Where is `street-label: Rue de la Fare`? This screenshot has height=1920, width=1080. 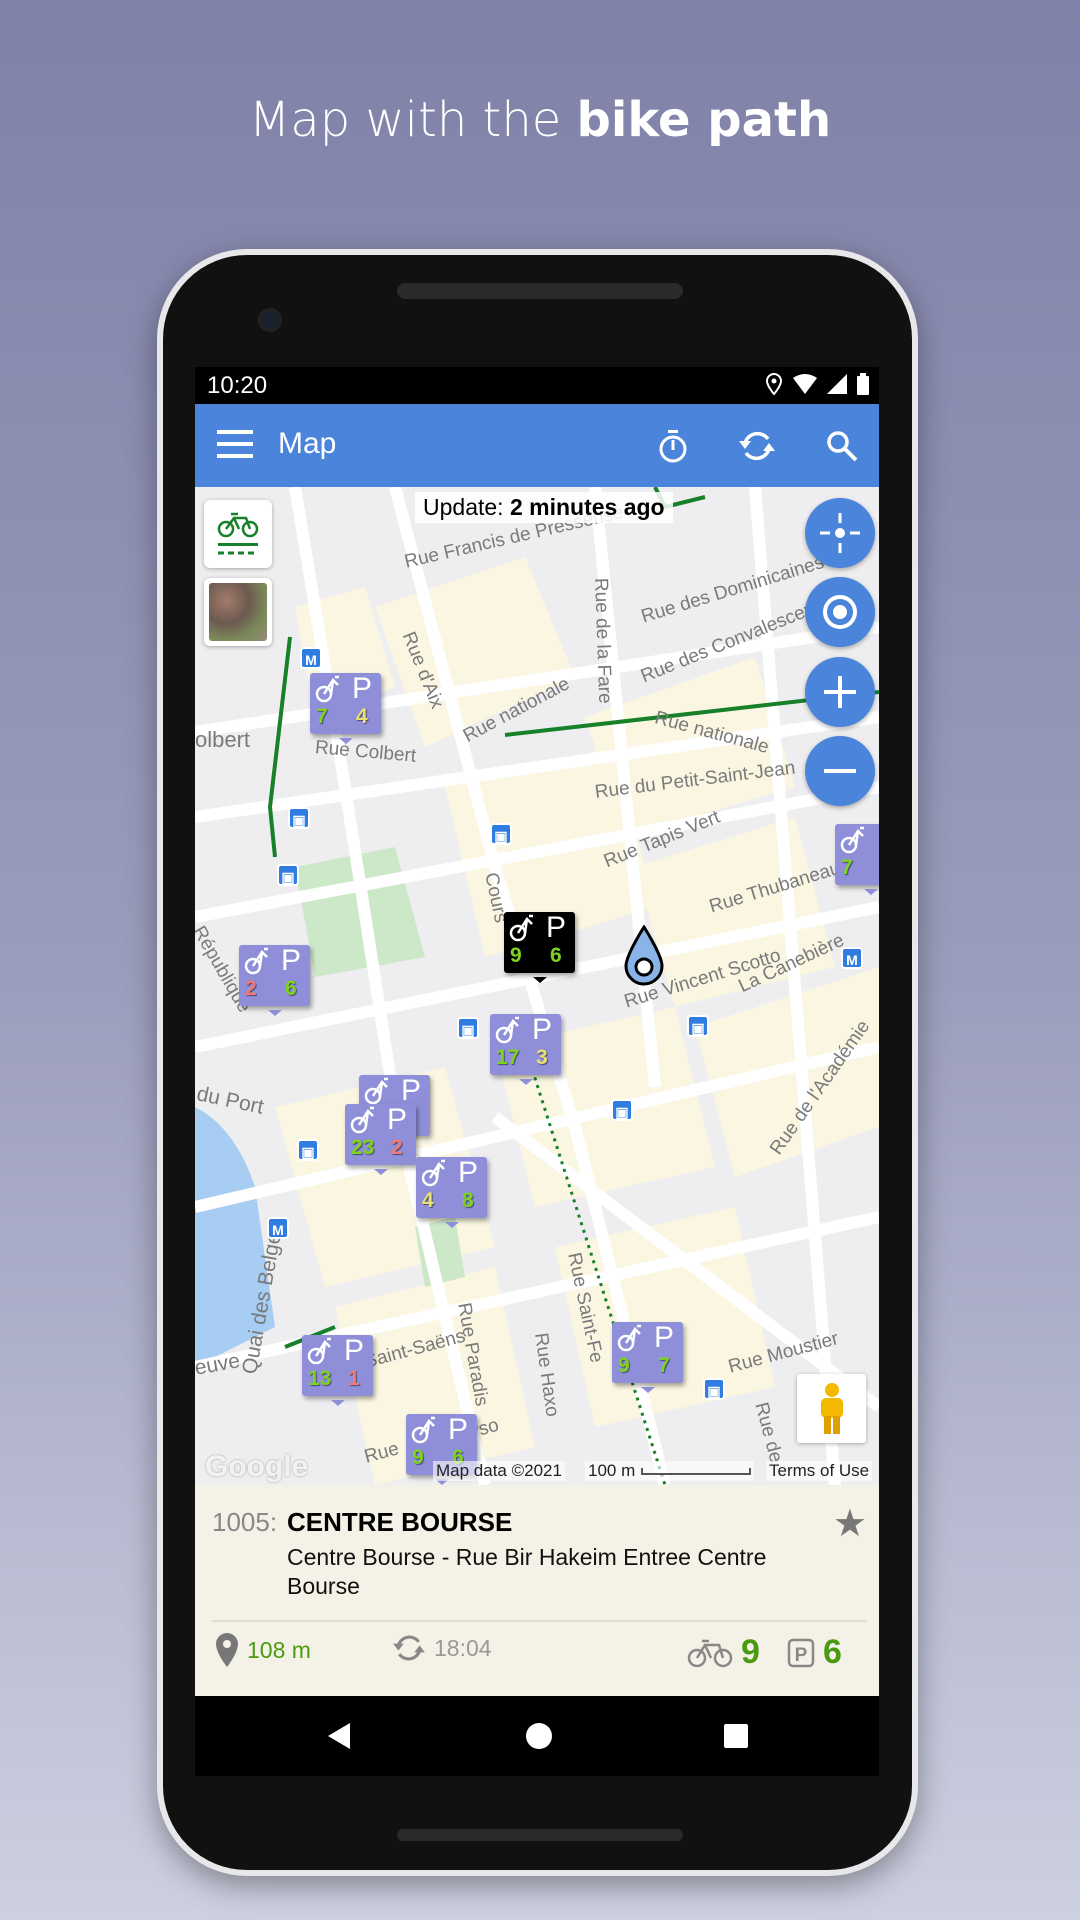
street-label: Rue de la Fare is located at coordinates (603, 640).